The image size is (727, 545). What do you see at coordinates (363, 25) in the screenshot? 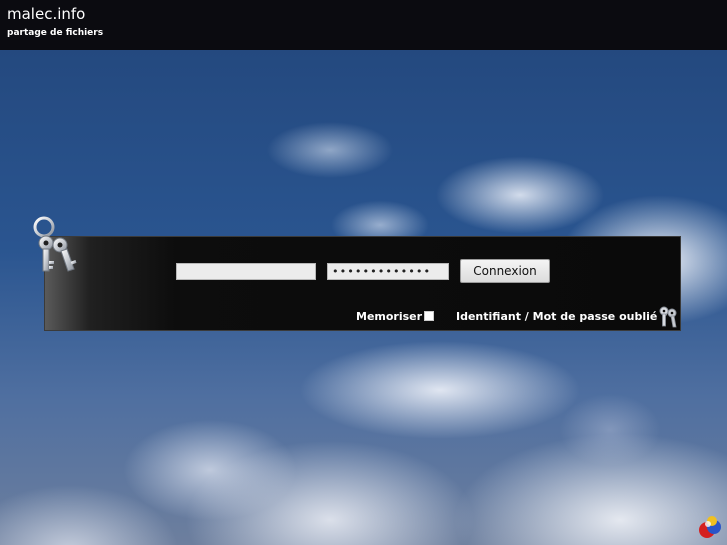
I see `header-bar: malec.info partage de fichiers` at bounding box center [363, 25].